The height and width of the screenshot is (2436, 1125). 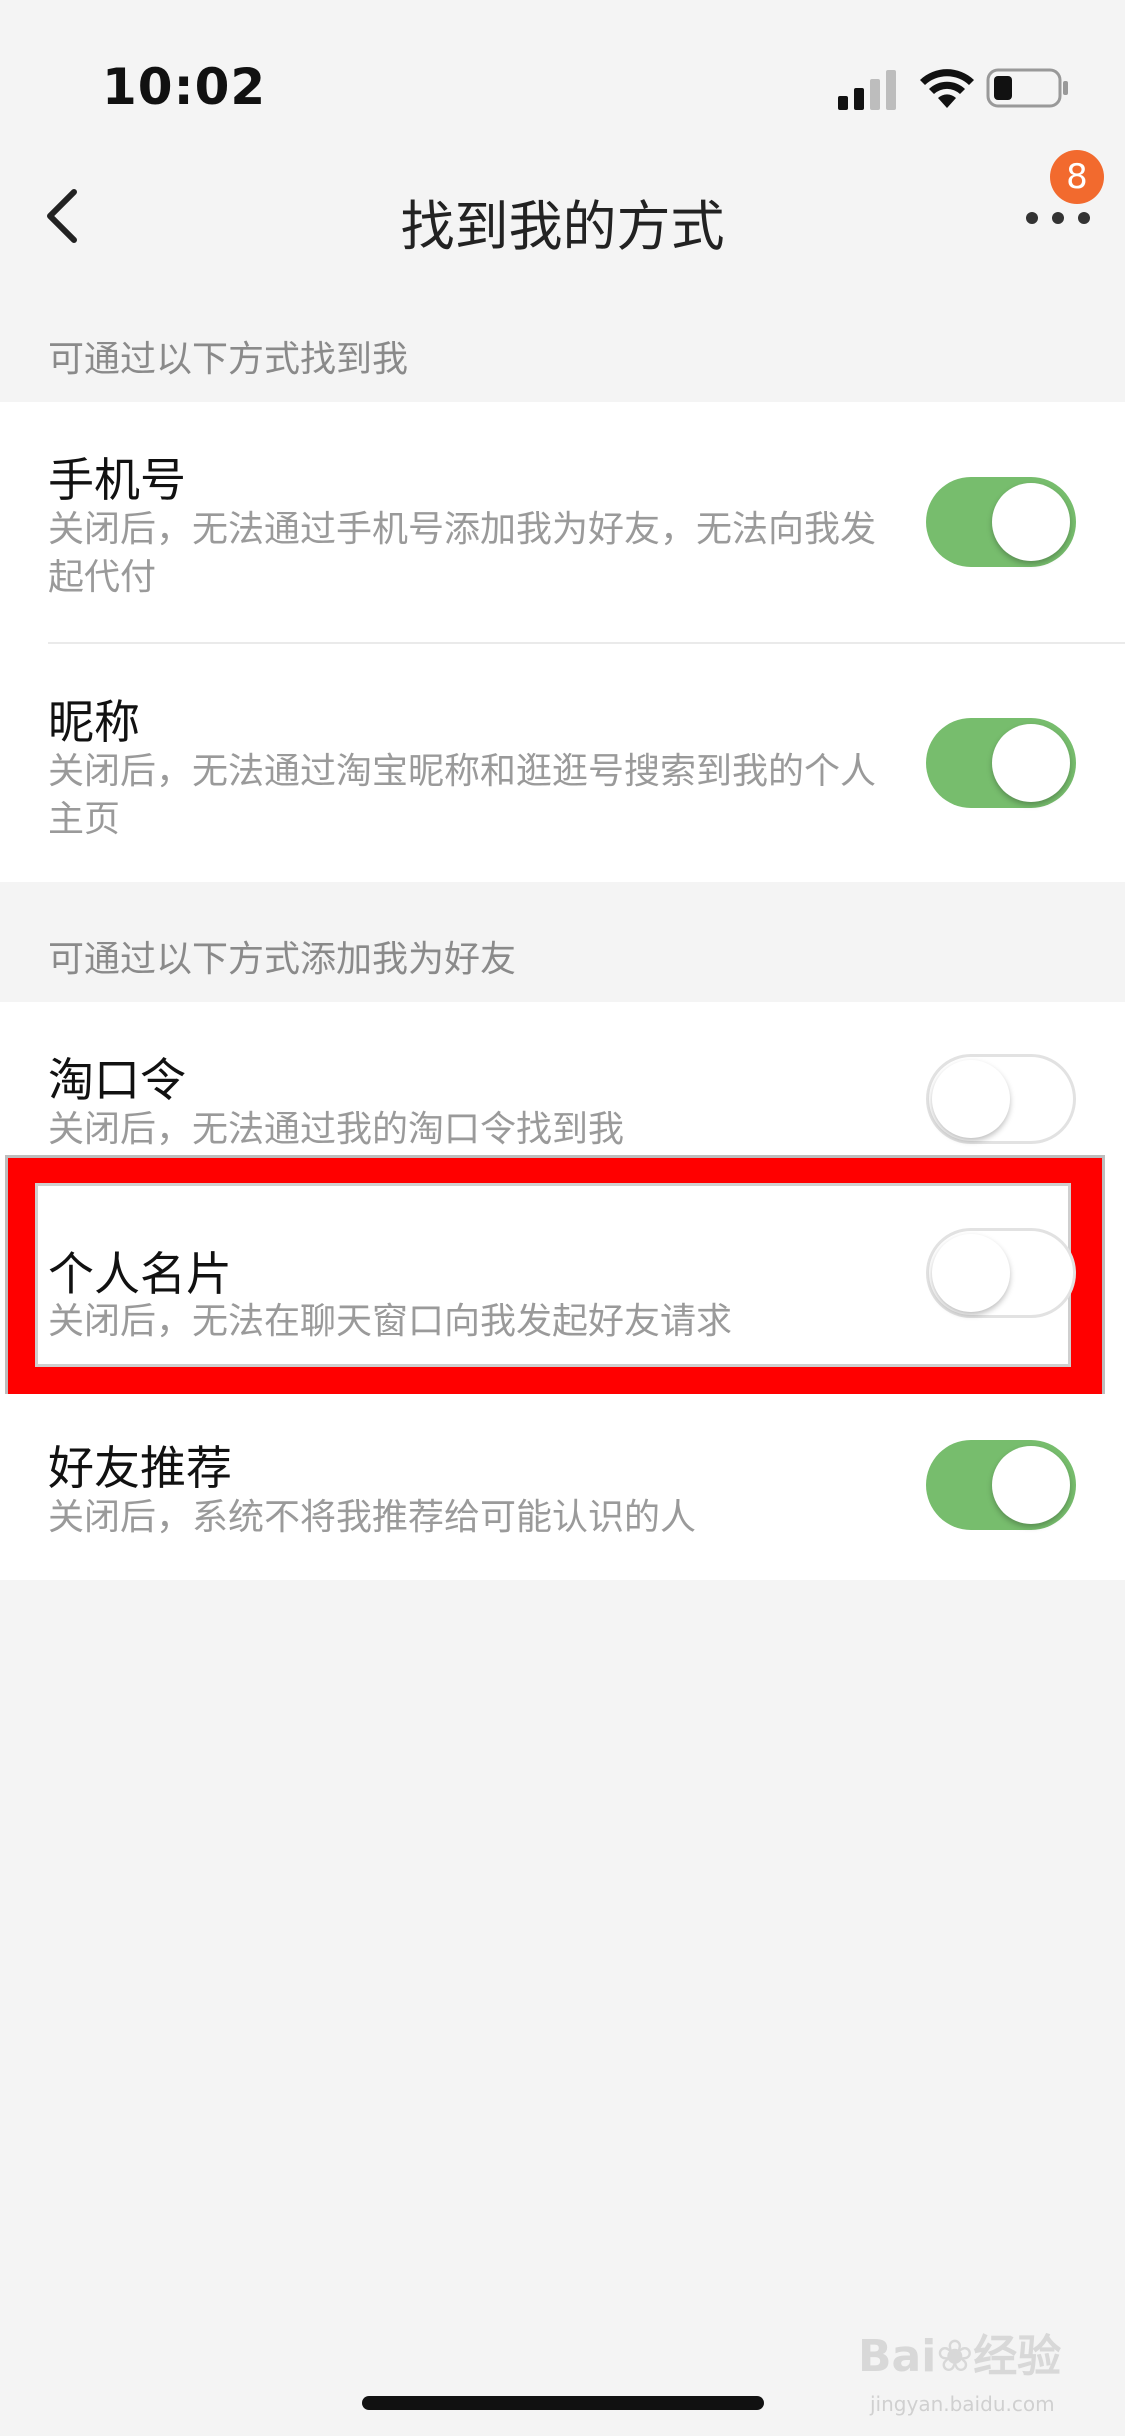 I want to click on setting-row-phone: 手机号 关闭后，无法通过手机号添加我为好友，无法向我发起代付, so click(x=562, y=522).